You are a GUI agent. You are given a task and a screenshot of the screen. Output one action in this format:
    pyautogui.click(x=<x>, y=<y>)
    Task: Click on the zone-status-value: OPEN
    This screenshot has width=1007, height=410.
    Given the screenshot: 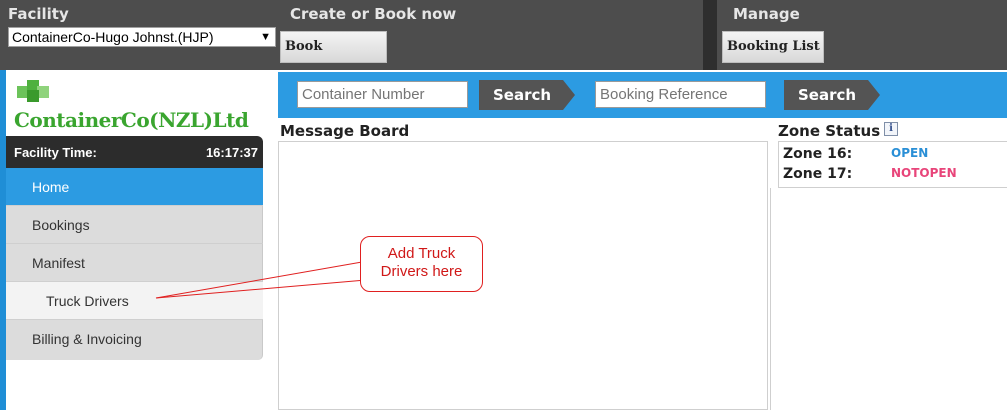 What is the action you would take?
    pyautogui.click(x=910, y=153)
    